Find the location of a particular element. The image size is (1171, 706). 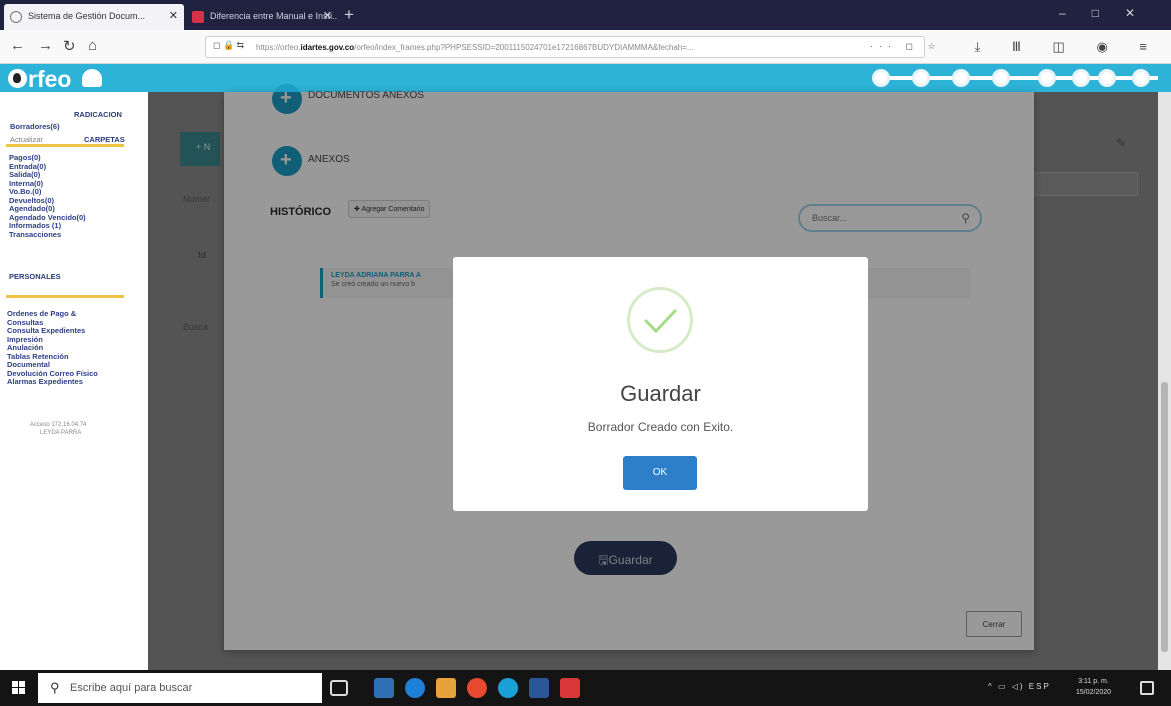

browser-tab: Diferencia entre Manual e Insti... ✕ is located at coordinates (262, 17).